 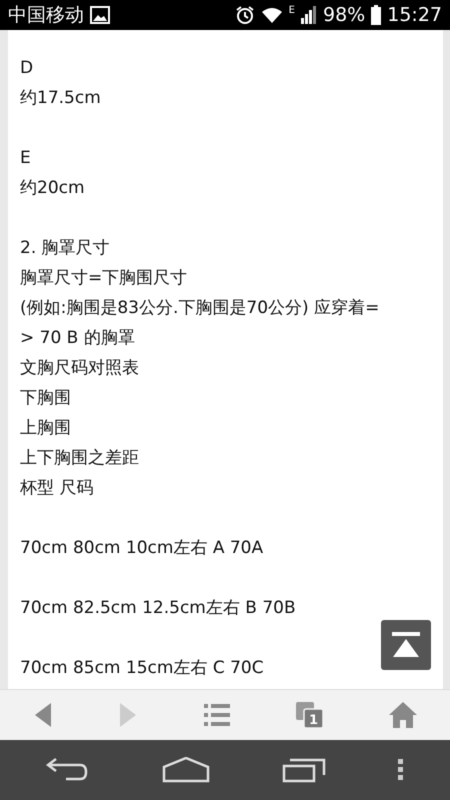 What do you see at coordinates (61, 98) in the screenshot?
I see `text-line: 约17.5cm` at bounding box center [61, 98].